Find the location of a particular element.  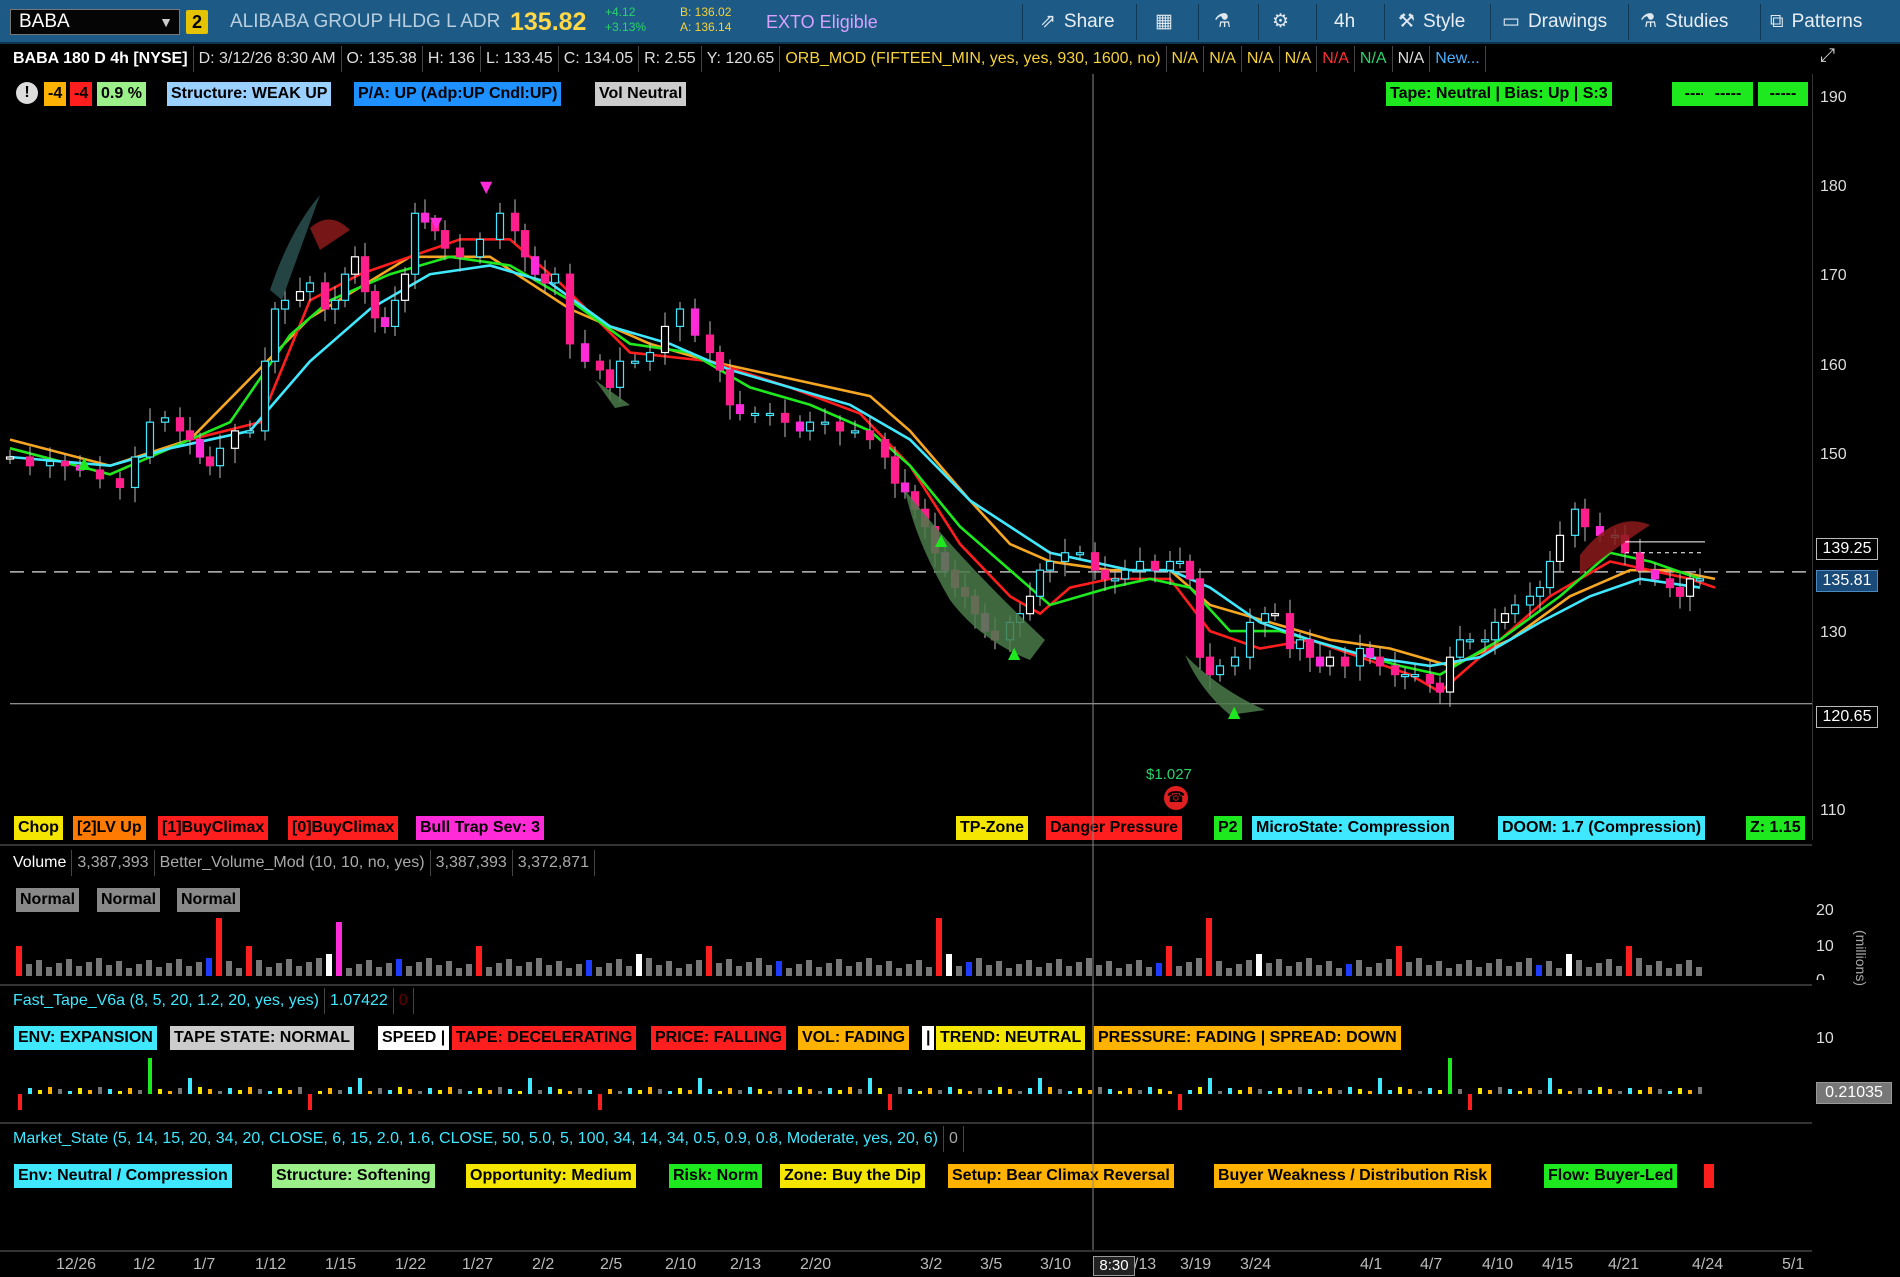

date-tick: 1/12 is located at coordinates (271, 1264).